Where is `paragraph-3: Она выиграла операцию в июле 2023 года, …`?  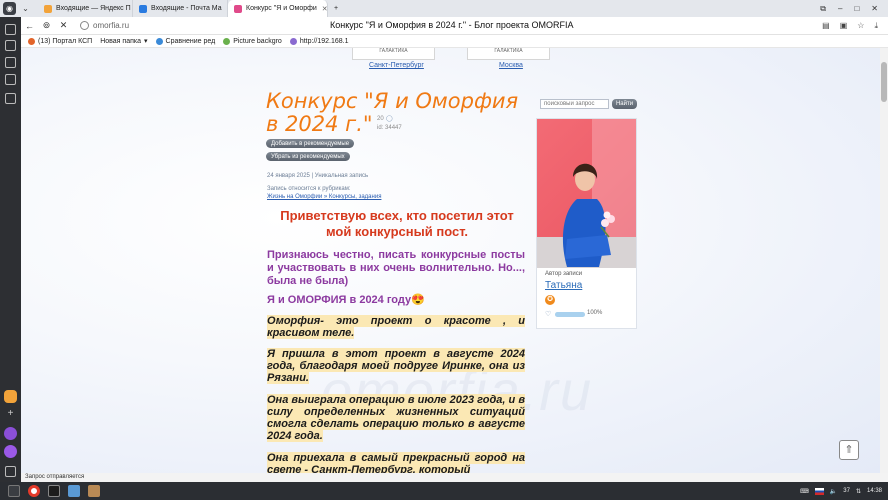 paragraph-3: Она выиграла операцию в июле 2023 года, … is located at coordinates (396, 418).